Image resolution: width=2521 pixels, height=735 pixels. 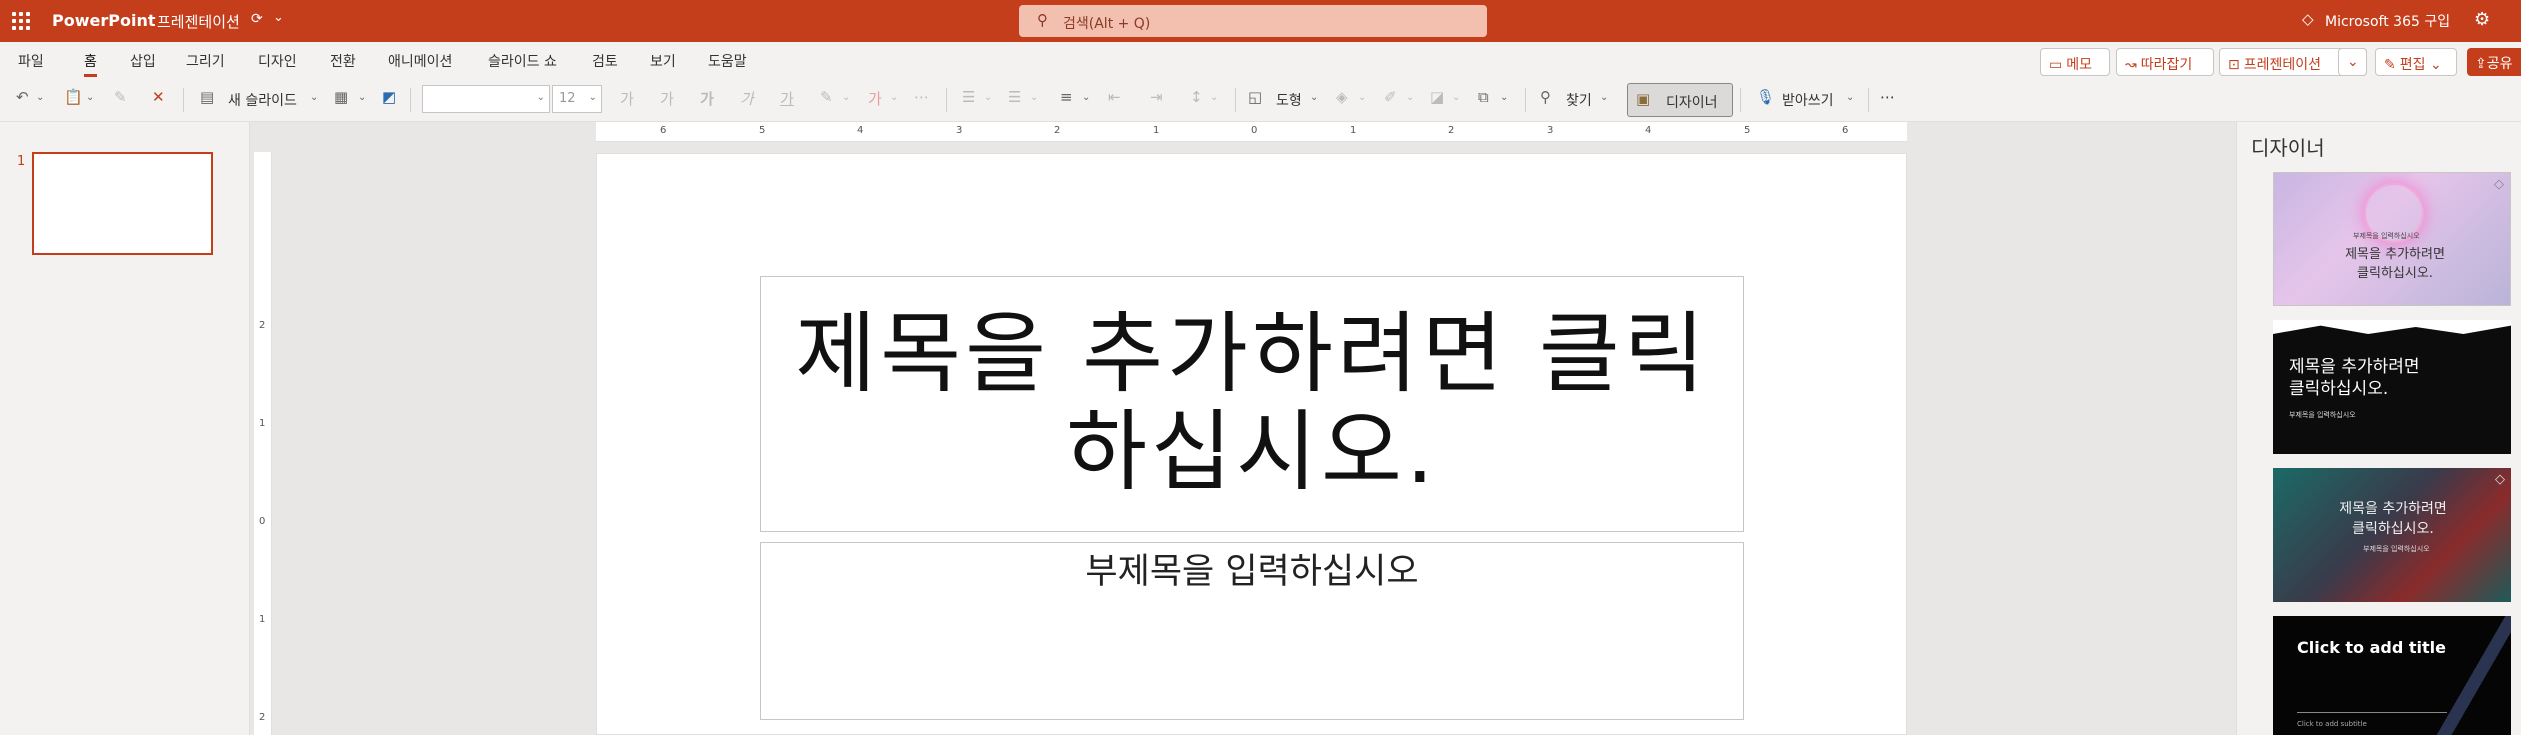 What do you see at coordinates (1353, 130) in the screenshot?
I see `ruler-label: 1` at bounding box center [1353, 130].